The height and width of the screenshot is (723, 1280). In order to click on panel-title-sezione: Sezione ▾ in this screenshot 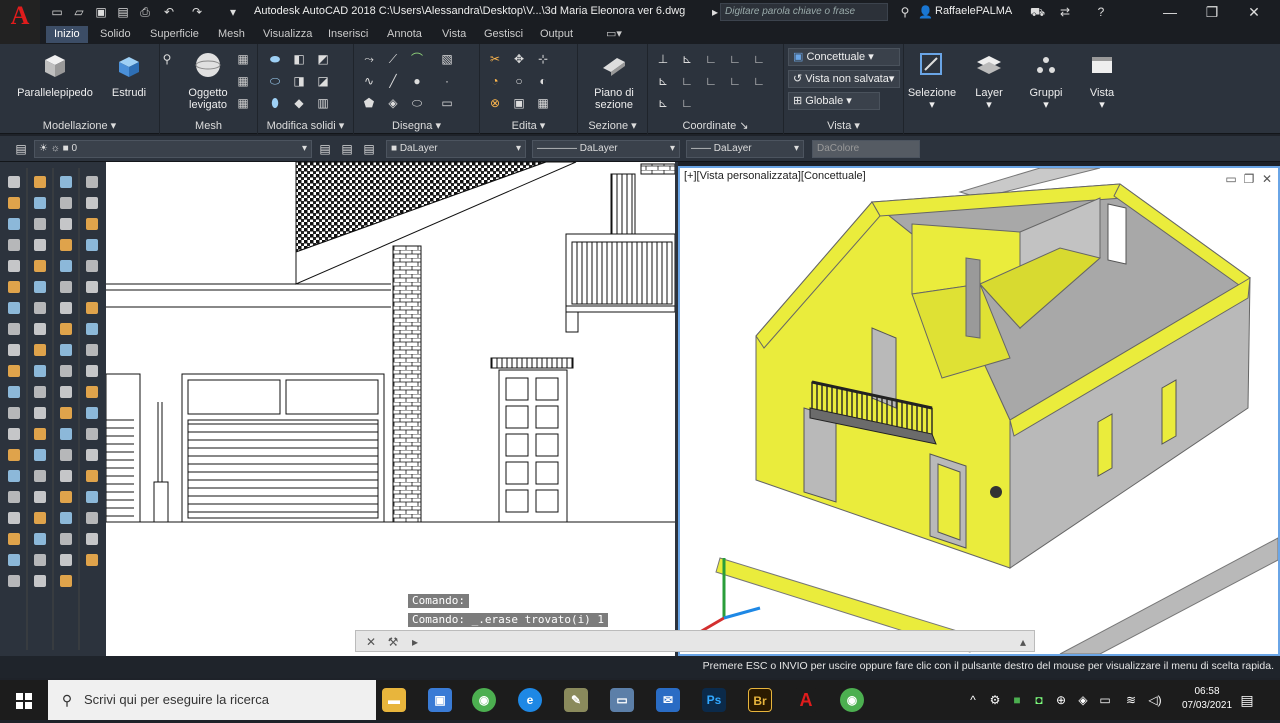, I will do `click(612, 125)`.